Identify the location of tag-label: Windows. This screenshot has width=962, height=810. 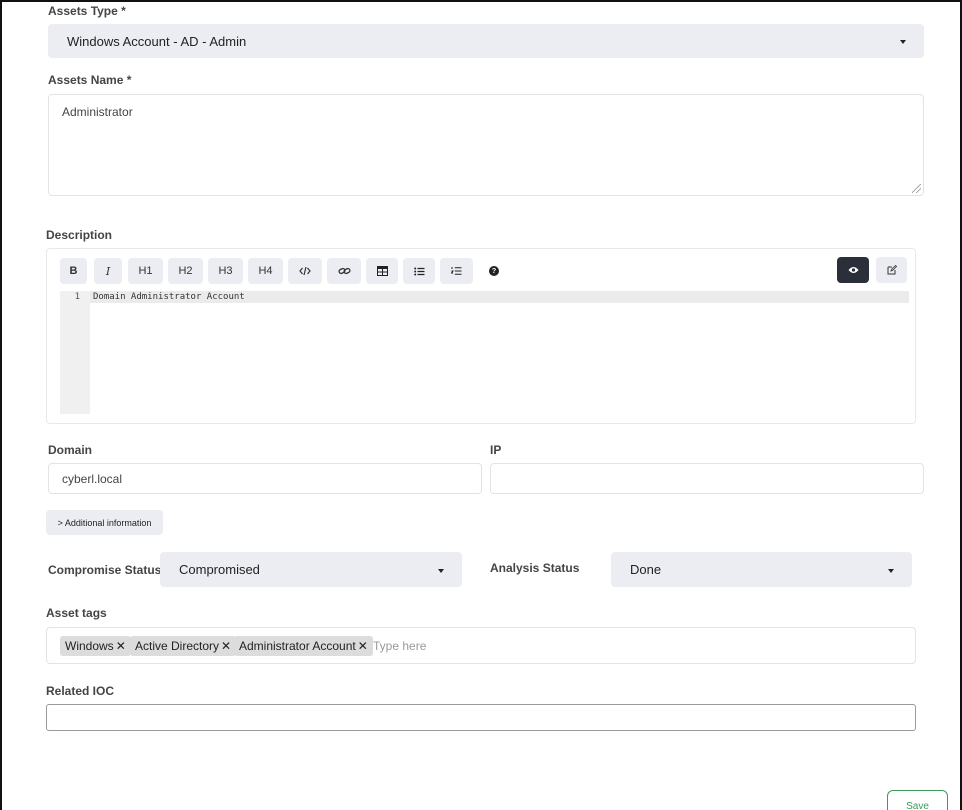
(89, 646).